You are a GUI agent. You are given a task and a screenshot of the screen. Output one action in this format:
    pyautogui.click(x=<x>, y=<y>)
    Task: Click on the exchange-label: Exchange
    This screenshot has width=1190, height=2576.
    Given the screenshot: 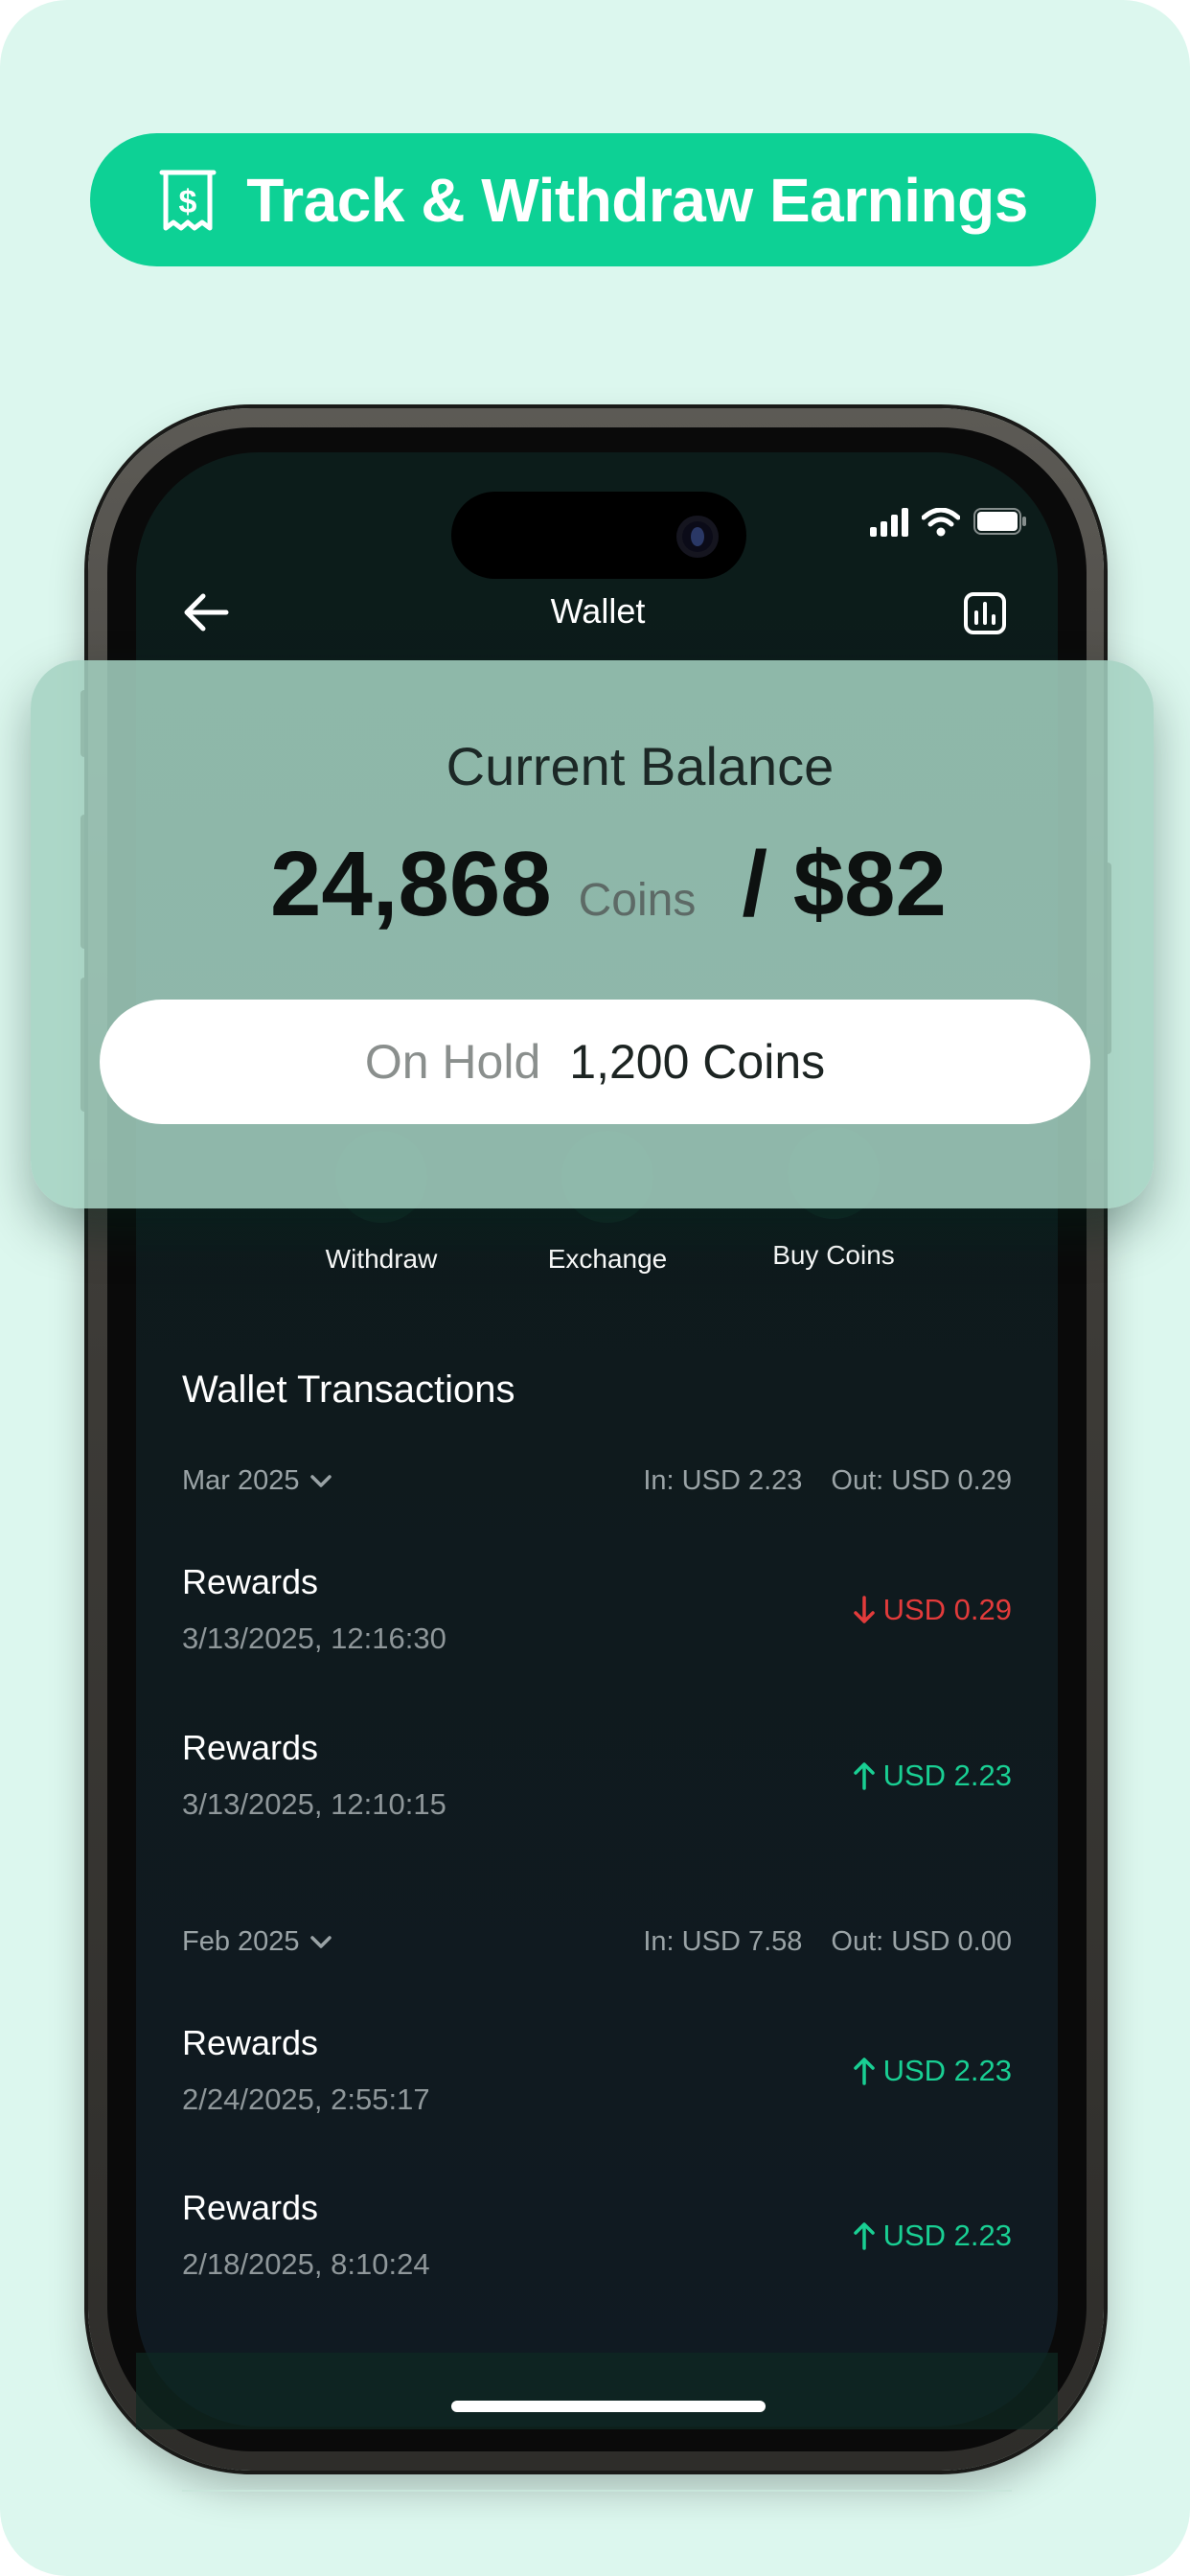 What is the action you would take?
    pyautogui.click(x=607, y=1259)
    